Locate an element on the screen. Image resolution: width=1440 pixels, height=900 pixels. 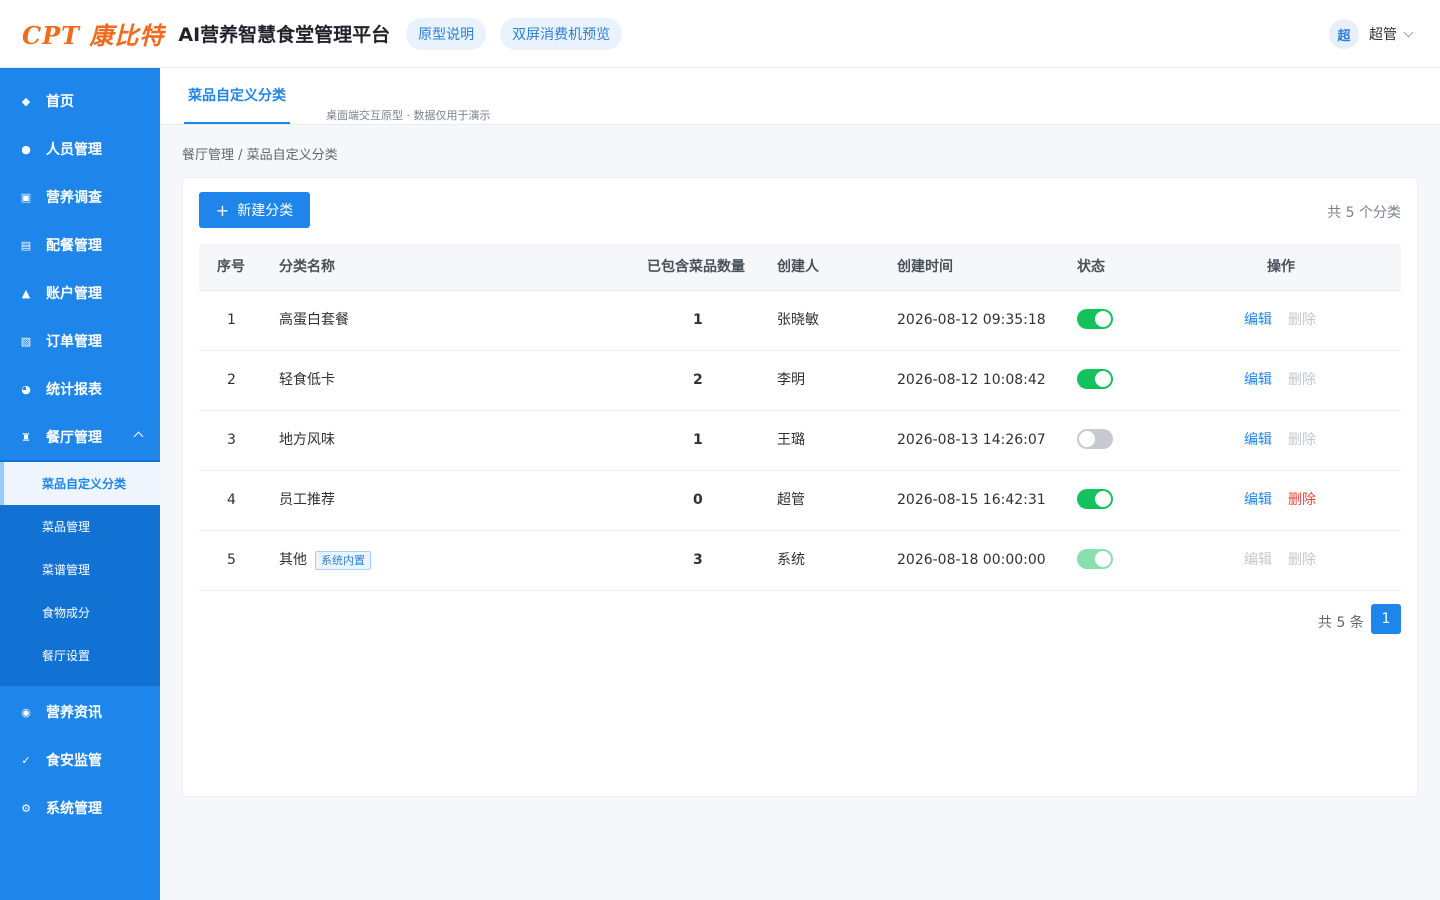
new-category-button: + 新建分类 is located at coordinates (254, 210).